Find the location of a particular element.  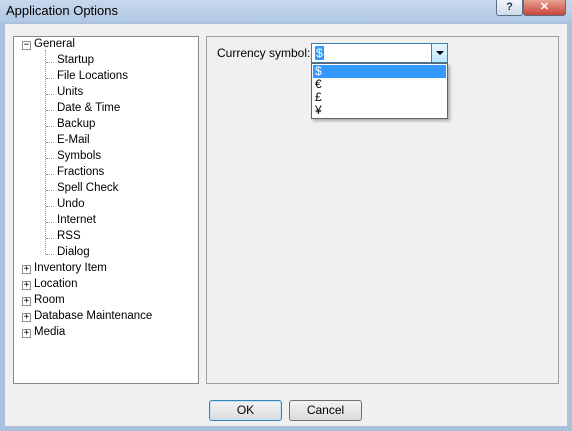

tree-node-media: + Media is located at coordinates (104, 334).